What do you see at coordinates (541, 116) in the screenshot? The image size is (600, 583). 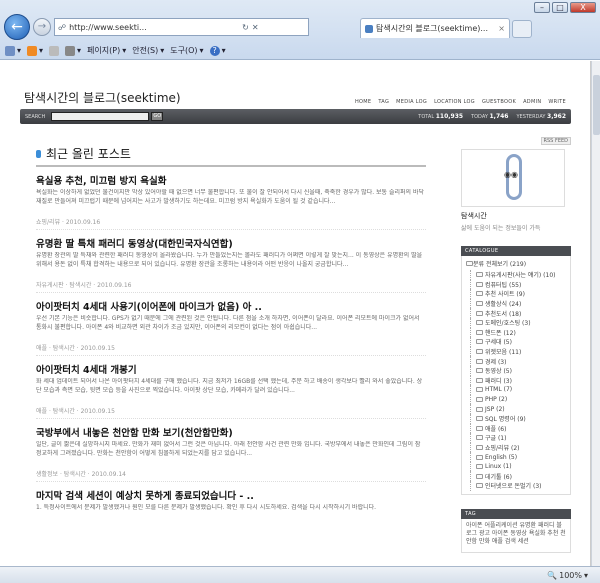 I see `stat-yesterday: YESTERDAY 3,962` at bounding box center [541, 116].